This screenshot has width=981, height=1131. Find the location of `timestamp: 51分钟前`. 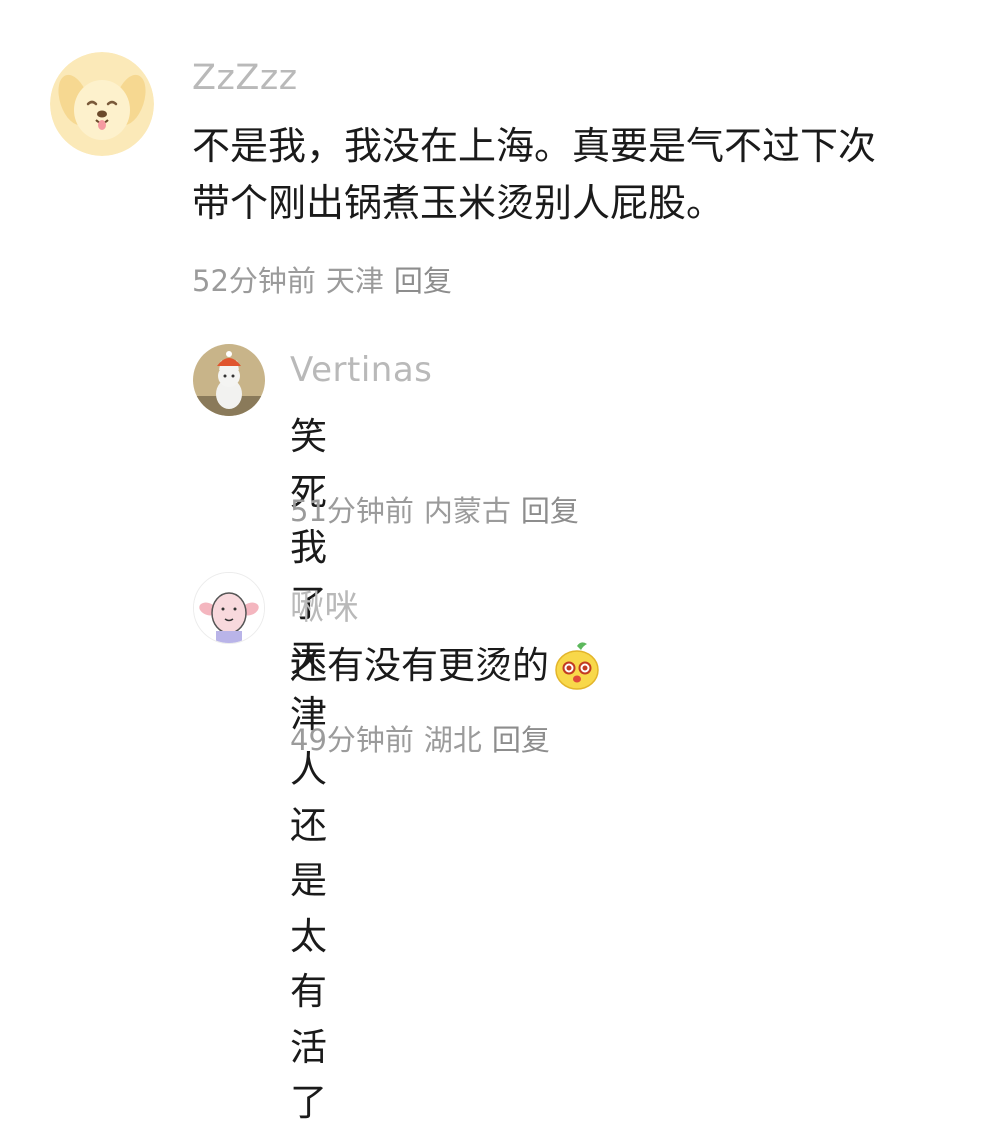

timestamp: 51分钟前 is located at coordinates (352, 511).